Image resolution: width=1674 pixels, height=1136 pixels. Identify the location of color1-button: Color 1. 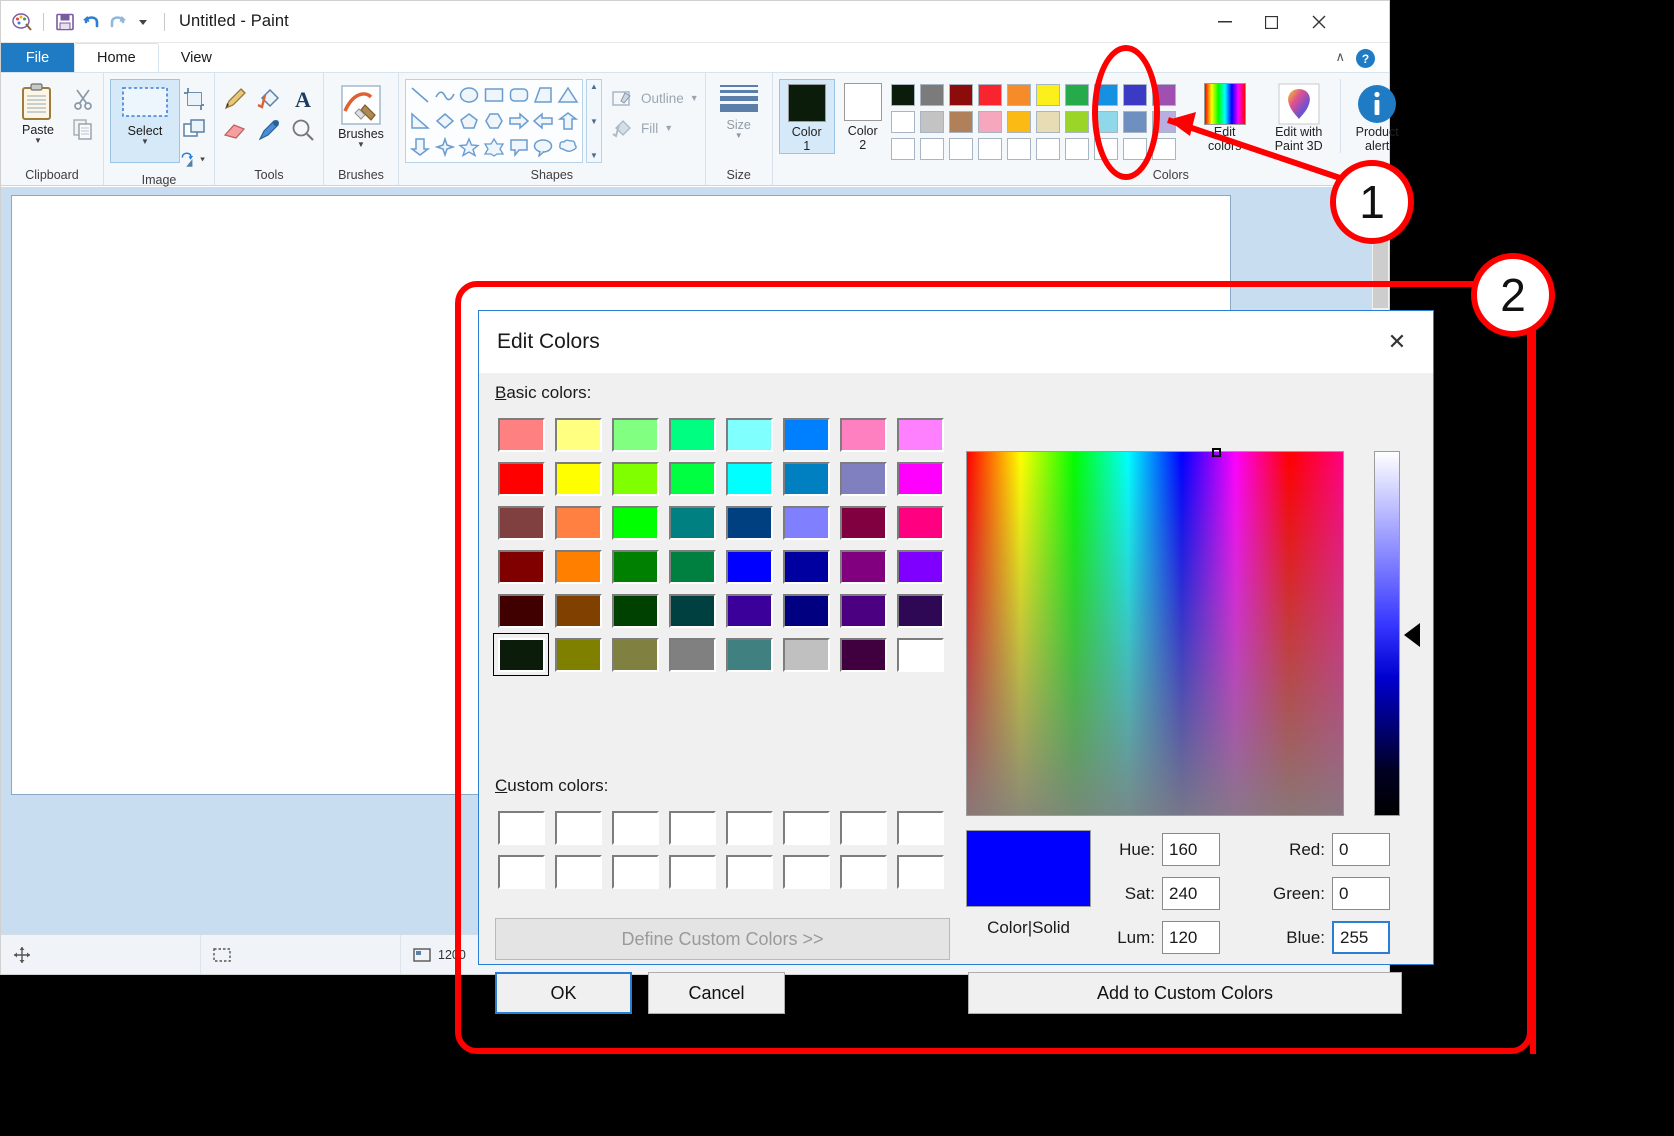
(806, 116).